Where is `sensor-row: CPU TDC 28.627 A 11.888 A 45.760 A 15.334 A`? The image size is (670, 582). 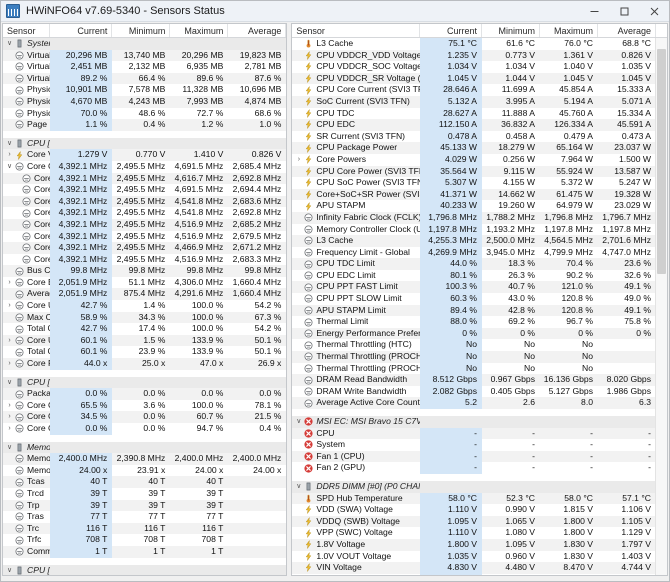
sensor-row: CPU TDC 28.627 A 11.888 A 45.760 A 15.334 A is located at coordinates (474, 113).